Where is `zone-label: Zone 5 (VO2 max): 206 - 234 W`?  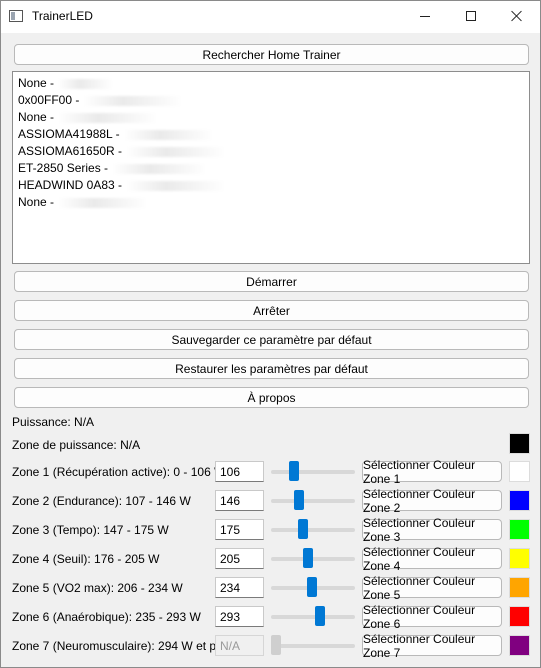 zone-label: Zone 5 (VO2 max): 206 - 234 W is located at coordinates (97, 588).